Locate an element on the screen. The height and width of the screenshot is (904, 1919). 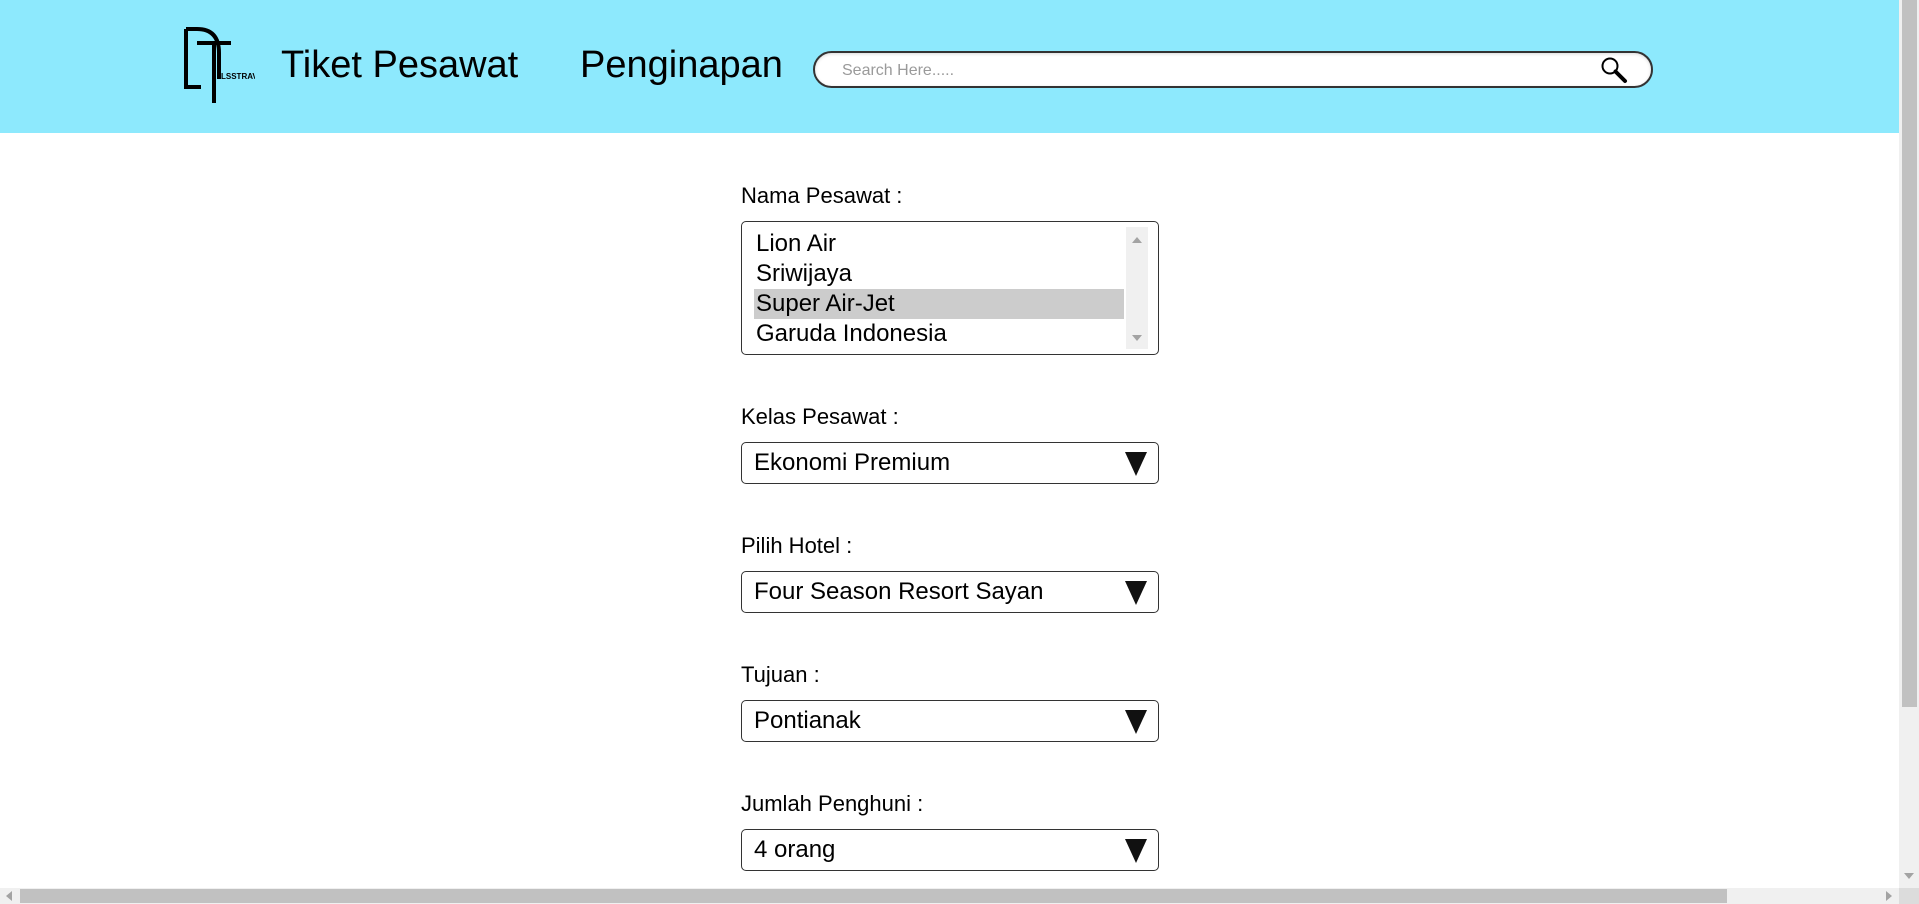
search-input is located at coordinates (1202, 71).